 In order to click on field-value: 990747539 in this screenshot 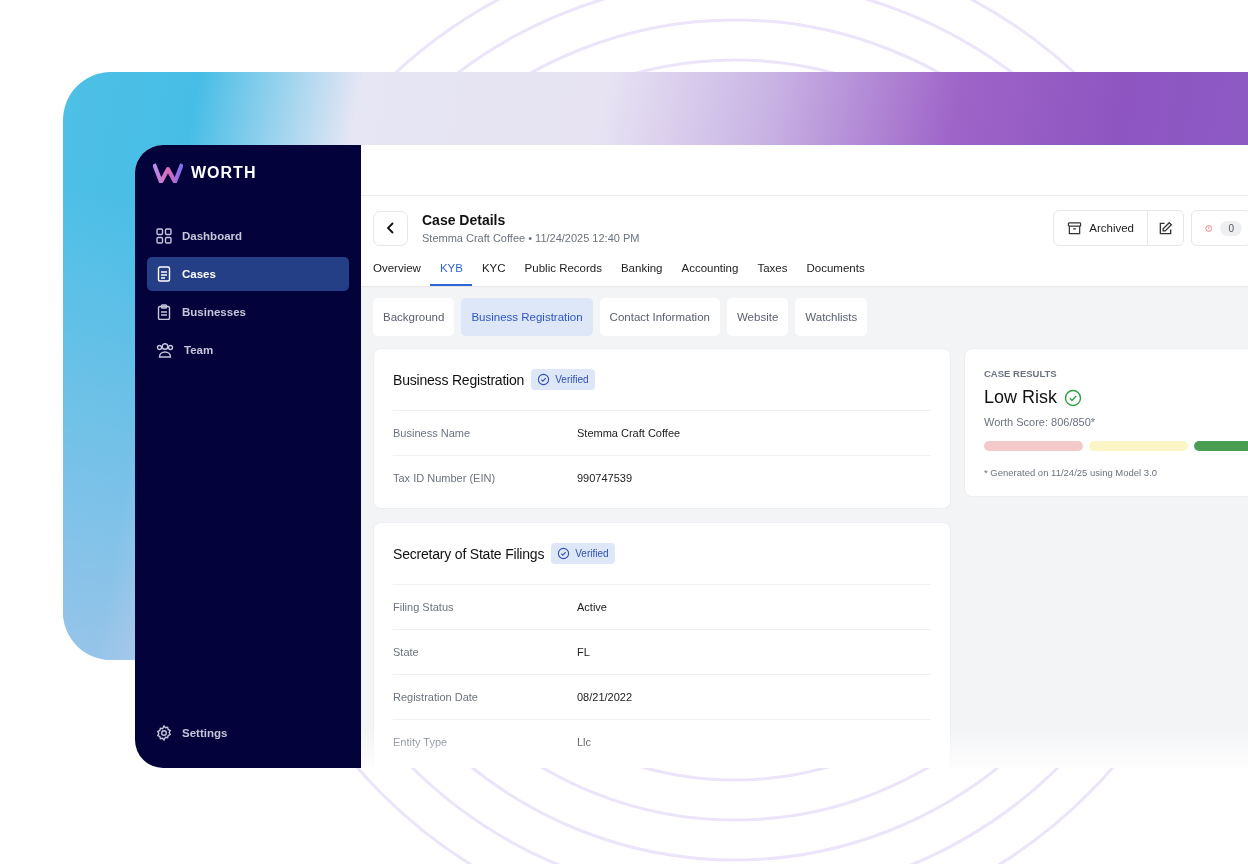, I will do `click(605, 478)`.